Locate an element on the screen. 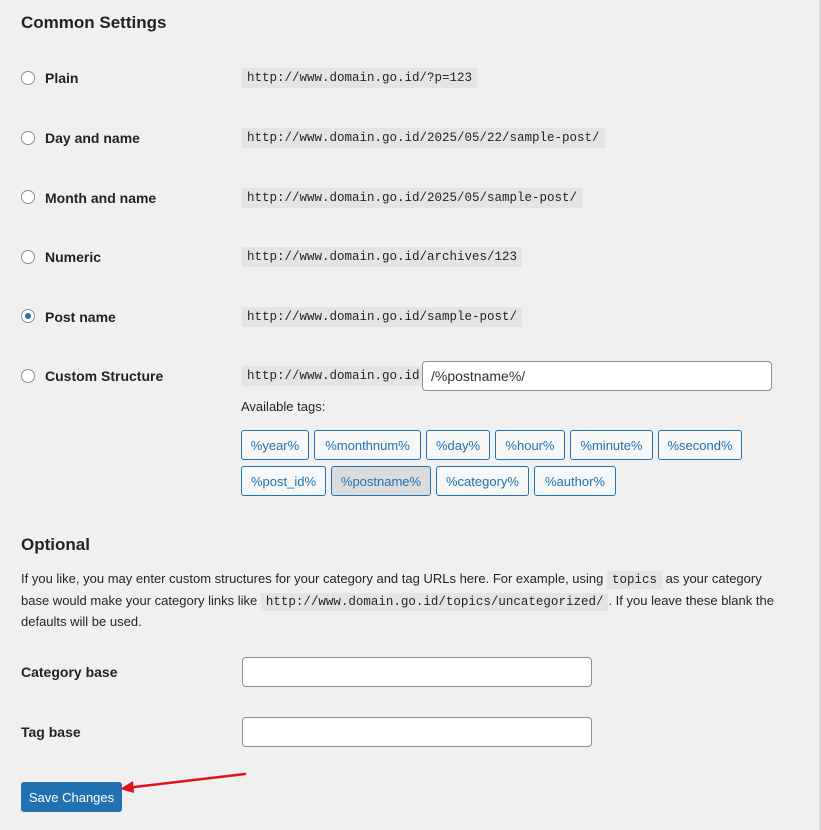  custom-structure-prefix: http://www.domain.go.id is located at coordinates (333, 376).